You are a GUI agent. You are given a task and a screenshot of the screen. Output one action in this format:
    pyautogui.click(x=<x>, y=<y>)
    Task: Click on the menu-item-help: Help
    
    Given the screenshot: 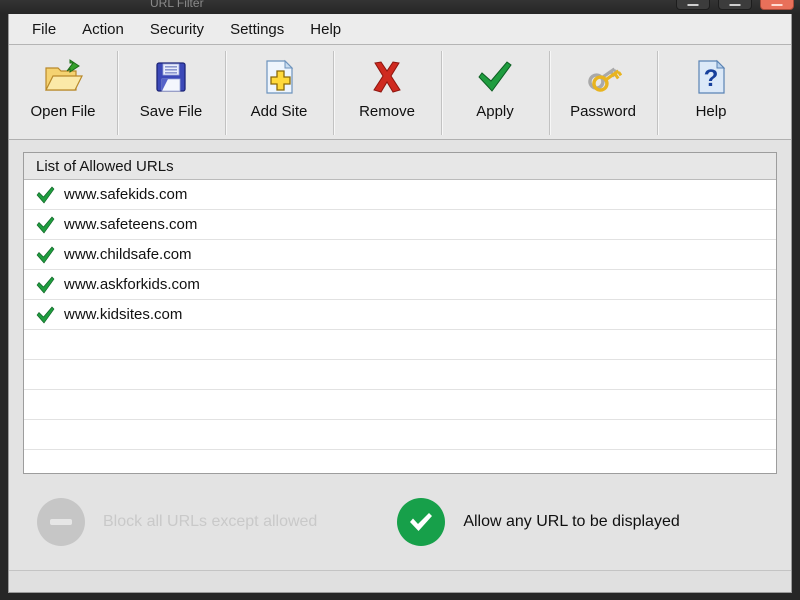 What is the action you would take?
    pyautogui.click(x=325, y=29)
    